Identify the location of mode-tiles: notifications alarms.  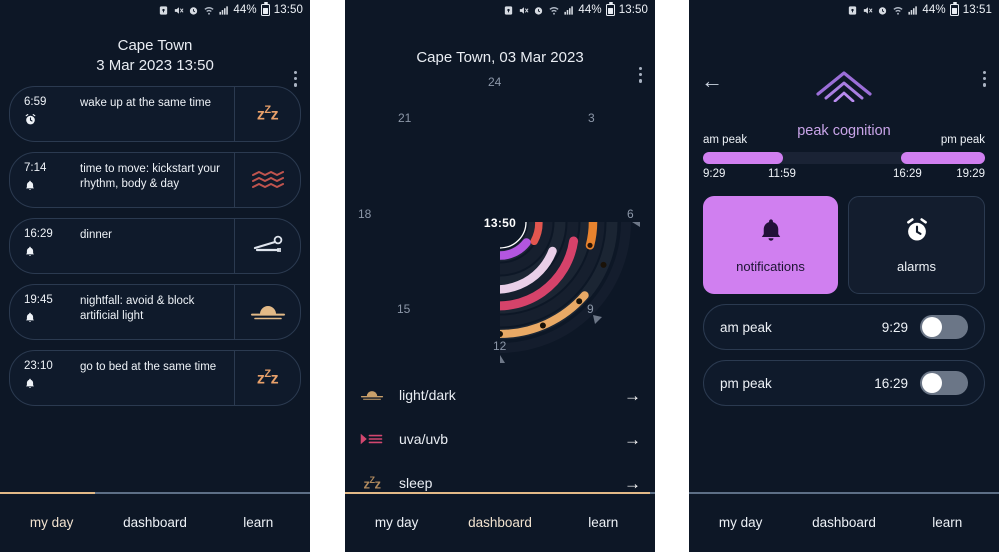
(844, 239).